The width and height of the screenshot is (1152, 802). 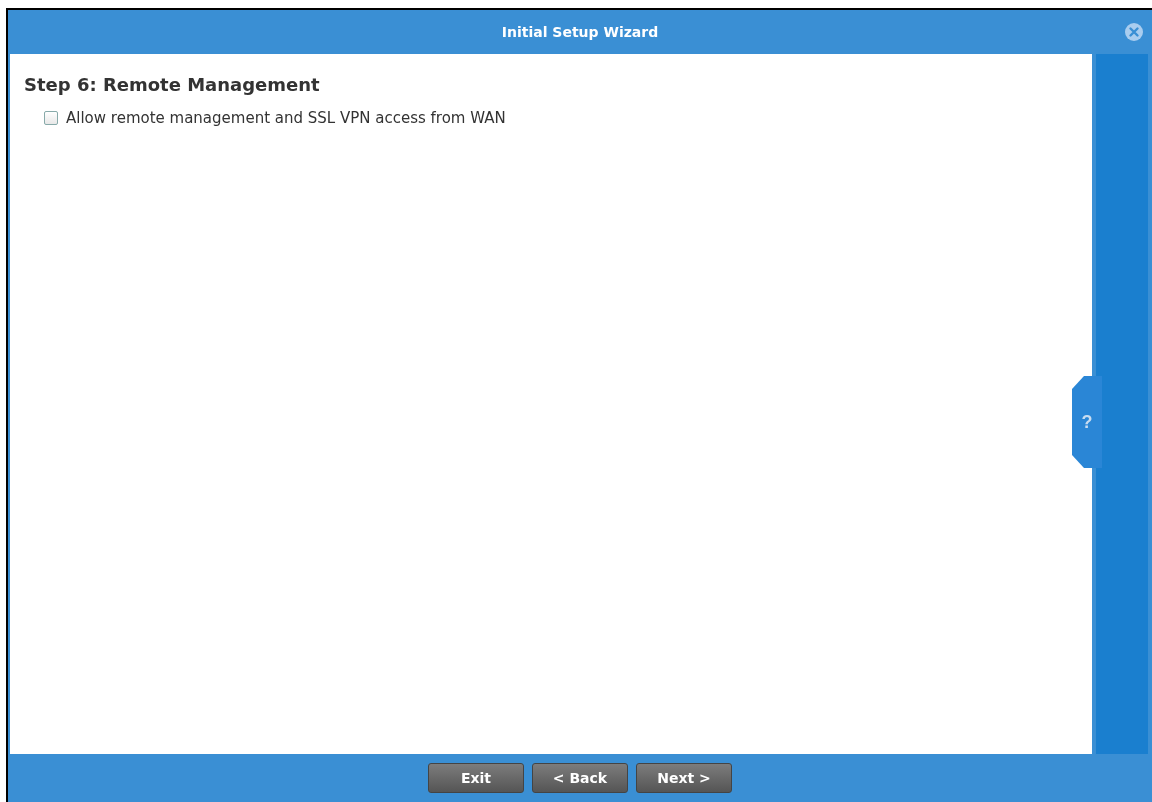 I want to click on wizard-button: Exit, so click(x=476, y=778).